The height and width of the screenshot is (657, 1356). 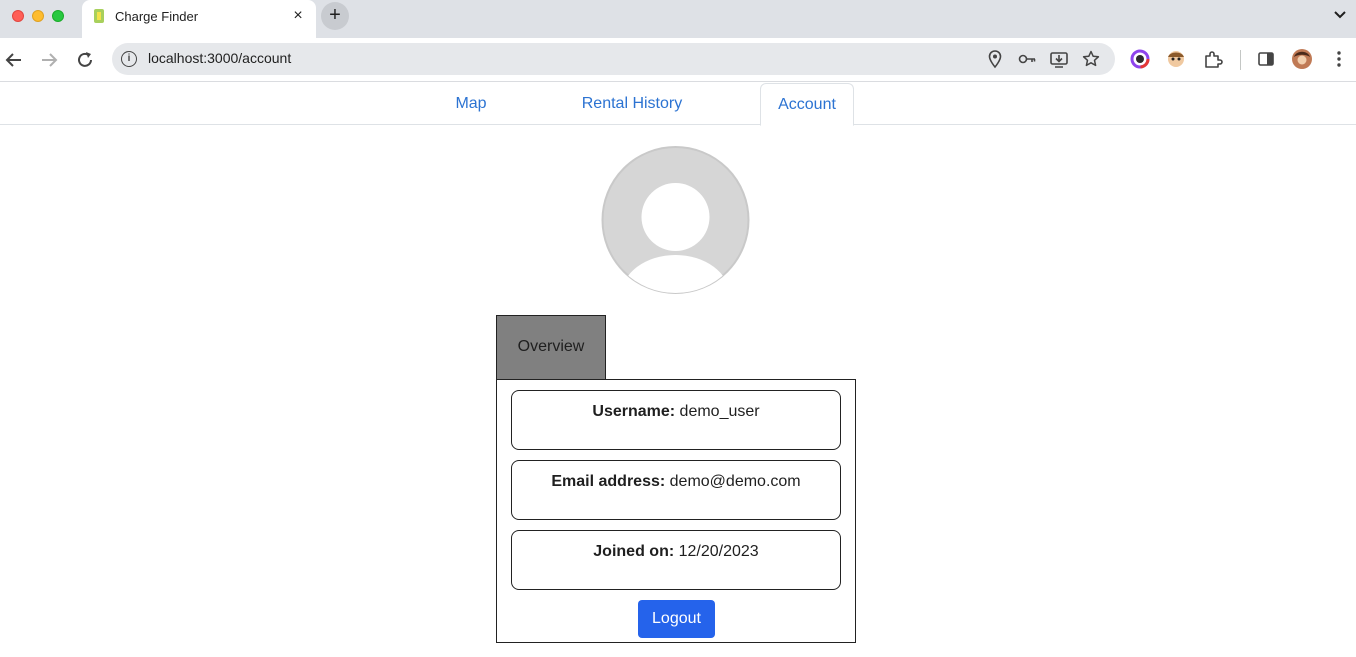 What do you see at coordinates (613, 59) in the screenshot?
I see `address-bar: i localhost:3000/account` at bounding box center [613, 59].